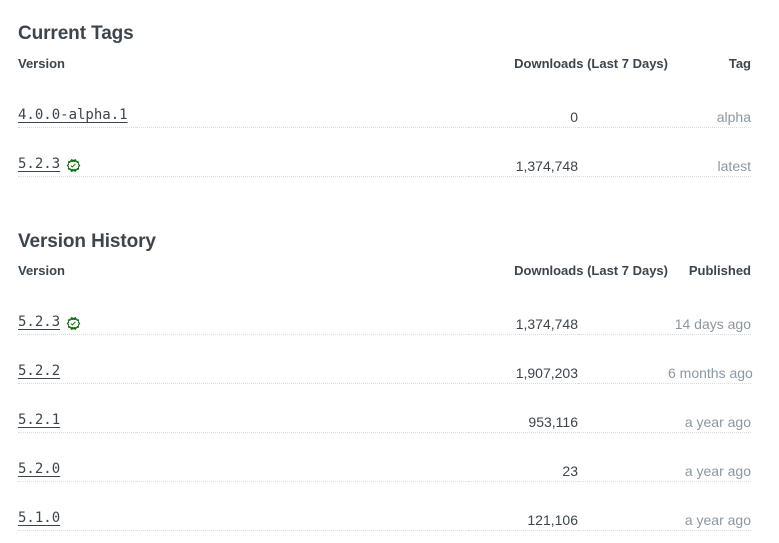 Image resolution: width=779 pixels, height=543 pixels. What do you see at coordinates (39, 518) in the screenshot?
I see `version-link: 5.1.0` at bounding box center [39, 518].